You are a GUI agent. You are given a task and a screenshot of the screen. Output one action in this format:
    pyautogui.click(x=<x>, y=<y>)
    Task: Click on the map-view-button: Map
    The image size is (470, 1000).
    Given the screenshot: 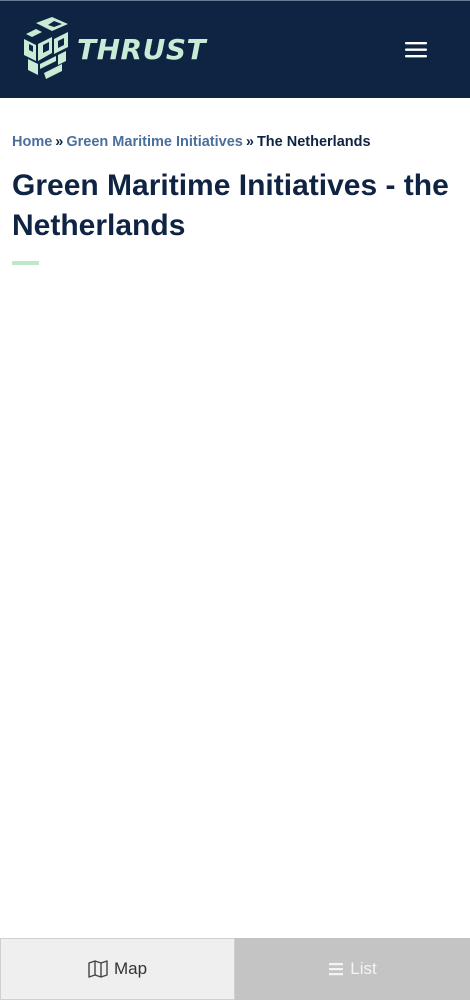 What is the action you would take?
    pyautogui.click(x=117, y=969)
    